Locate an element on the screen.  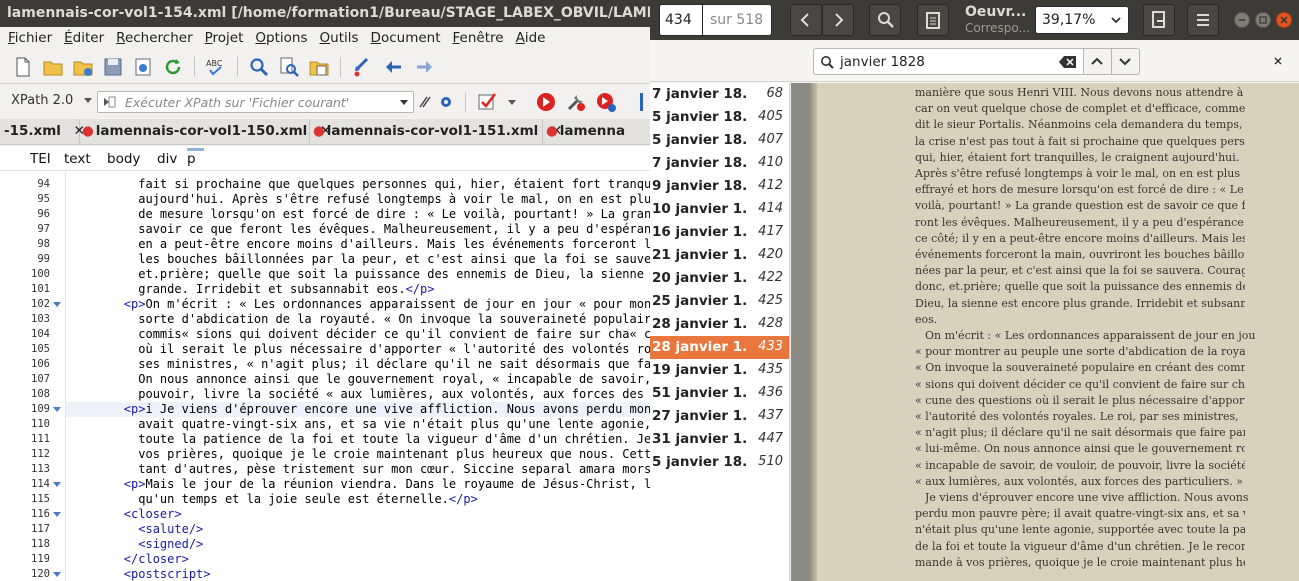
search-result-item: 51 janvier 1... 436 is located at coordinates (719, 393).